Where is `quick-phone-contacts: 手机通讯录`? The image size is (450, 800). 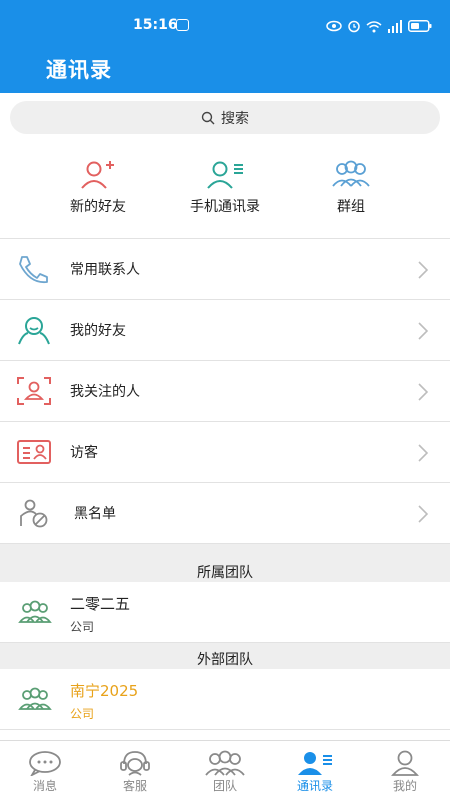 quick-phone-contacts: 手机通讯录 is located at coordinates (225, 183).